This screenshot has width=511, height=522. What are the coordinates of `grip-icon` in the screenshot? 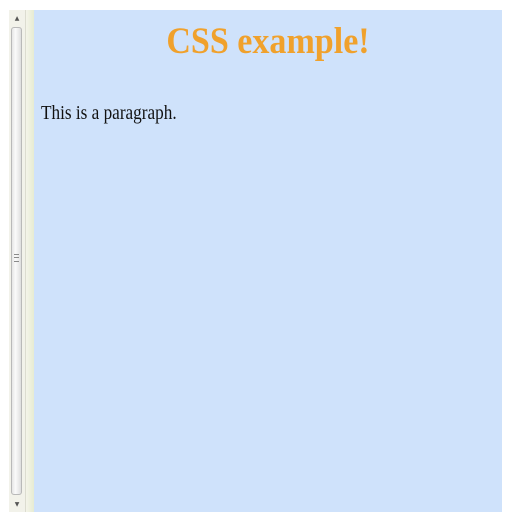 It's located at (16, 258).